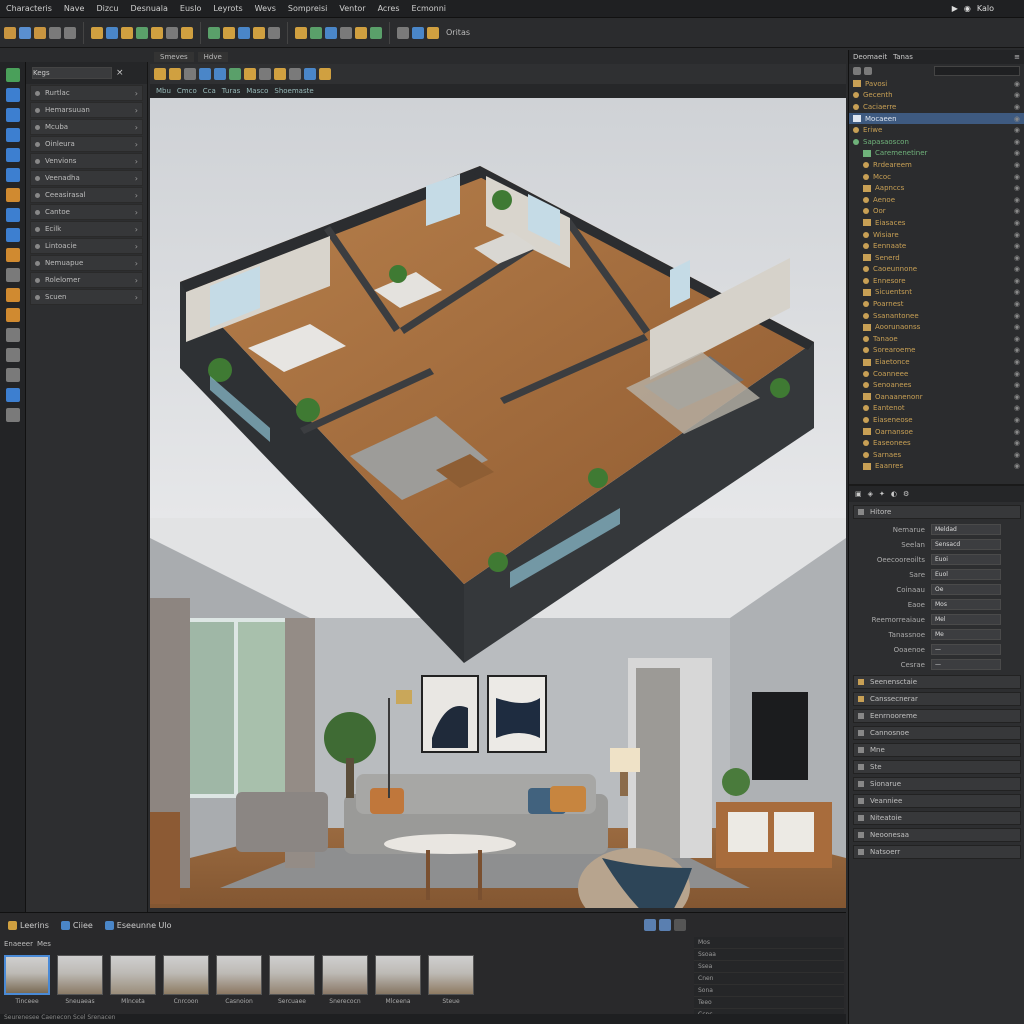  What do you see at coordinates (55, 32) in the screenshot?
I see `undo-icon` at bounding box center [55, 32].